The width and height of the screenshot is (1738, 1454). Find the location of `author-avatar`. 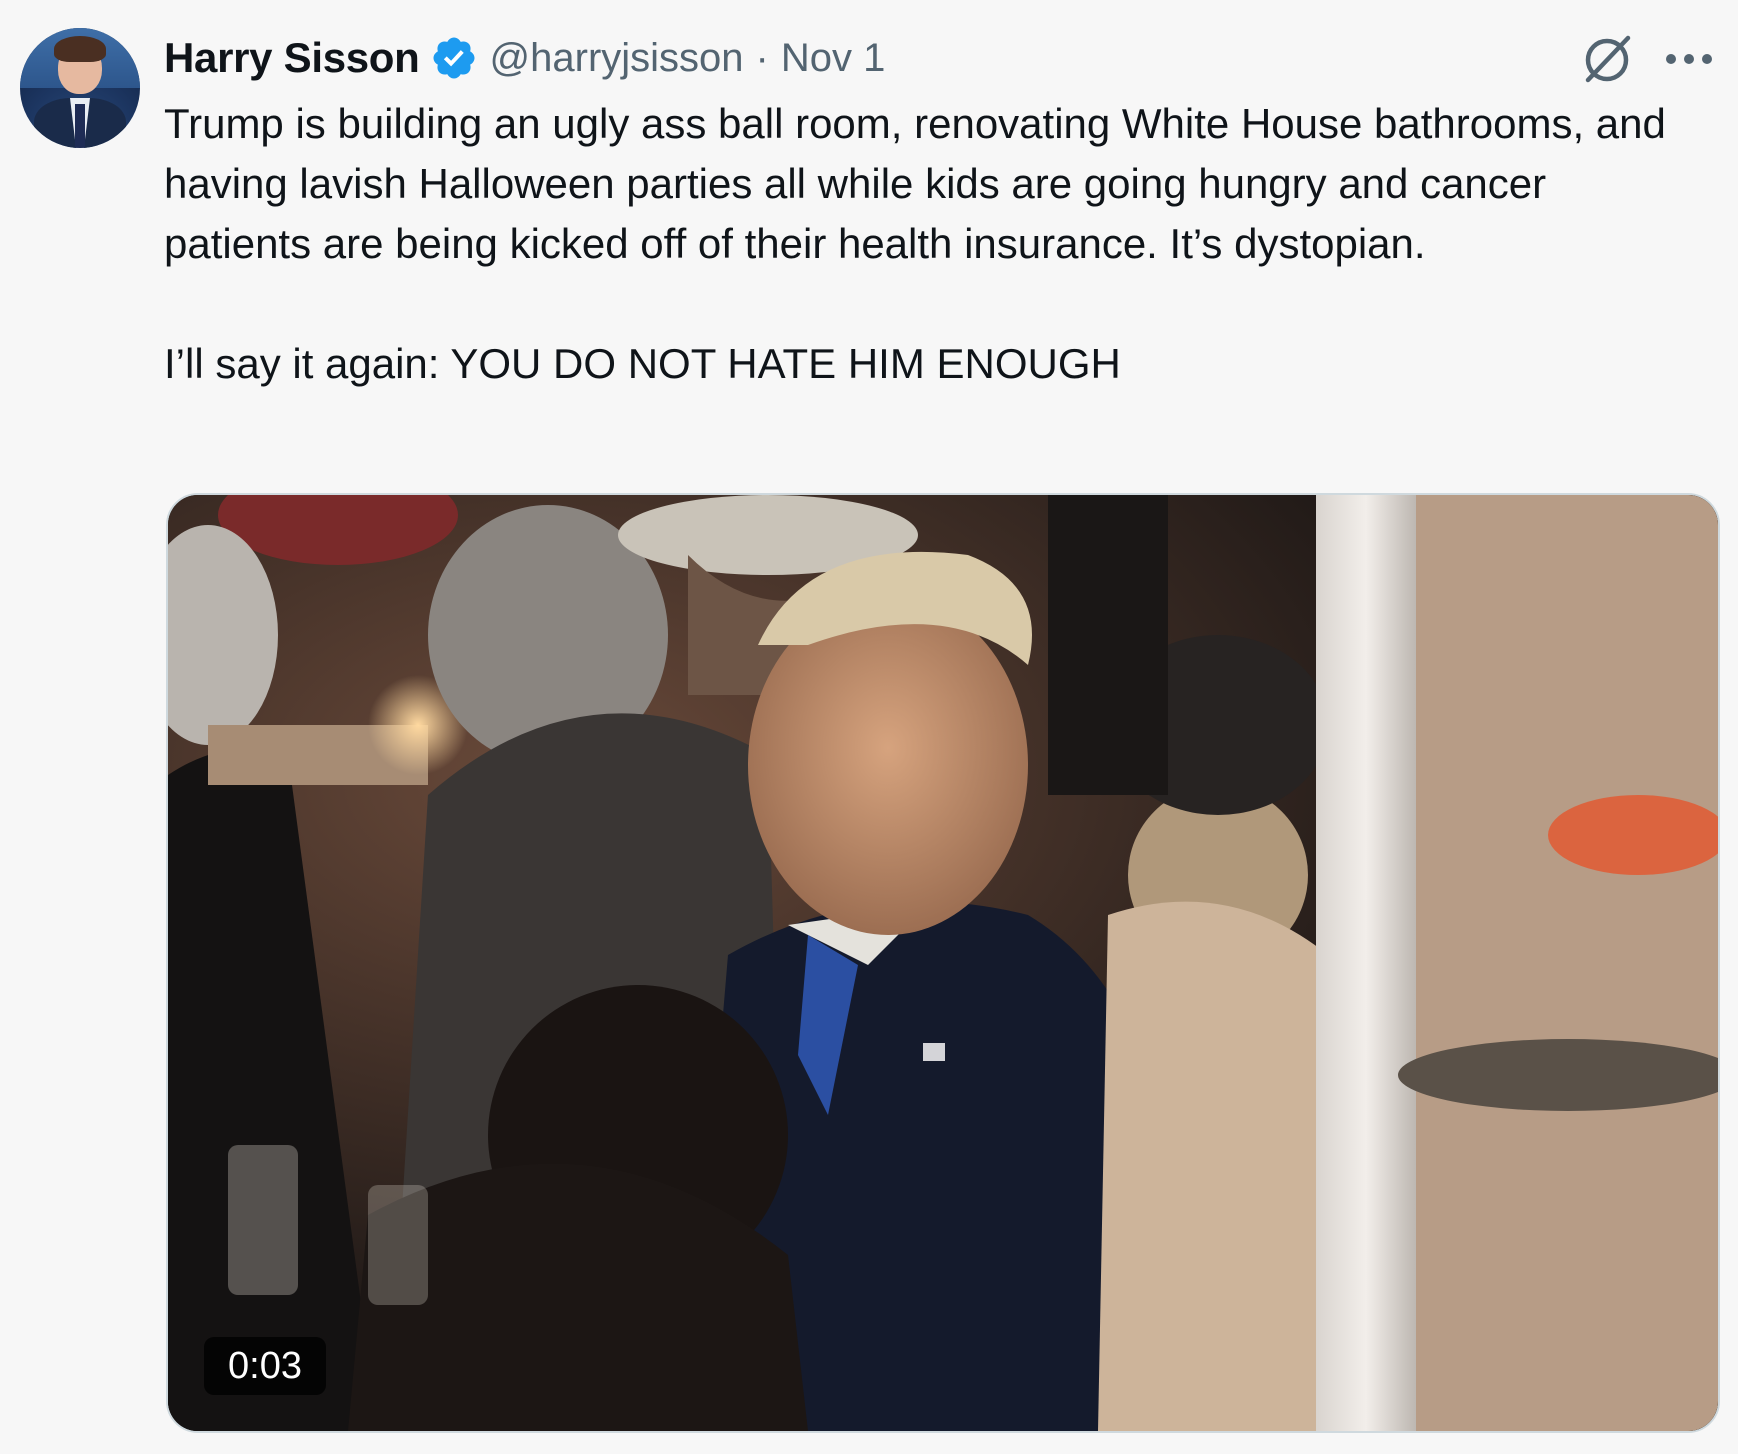

author-avatar is located at coordinates (80, 88).